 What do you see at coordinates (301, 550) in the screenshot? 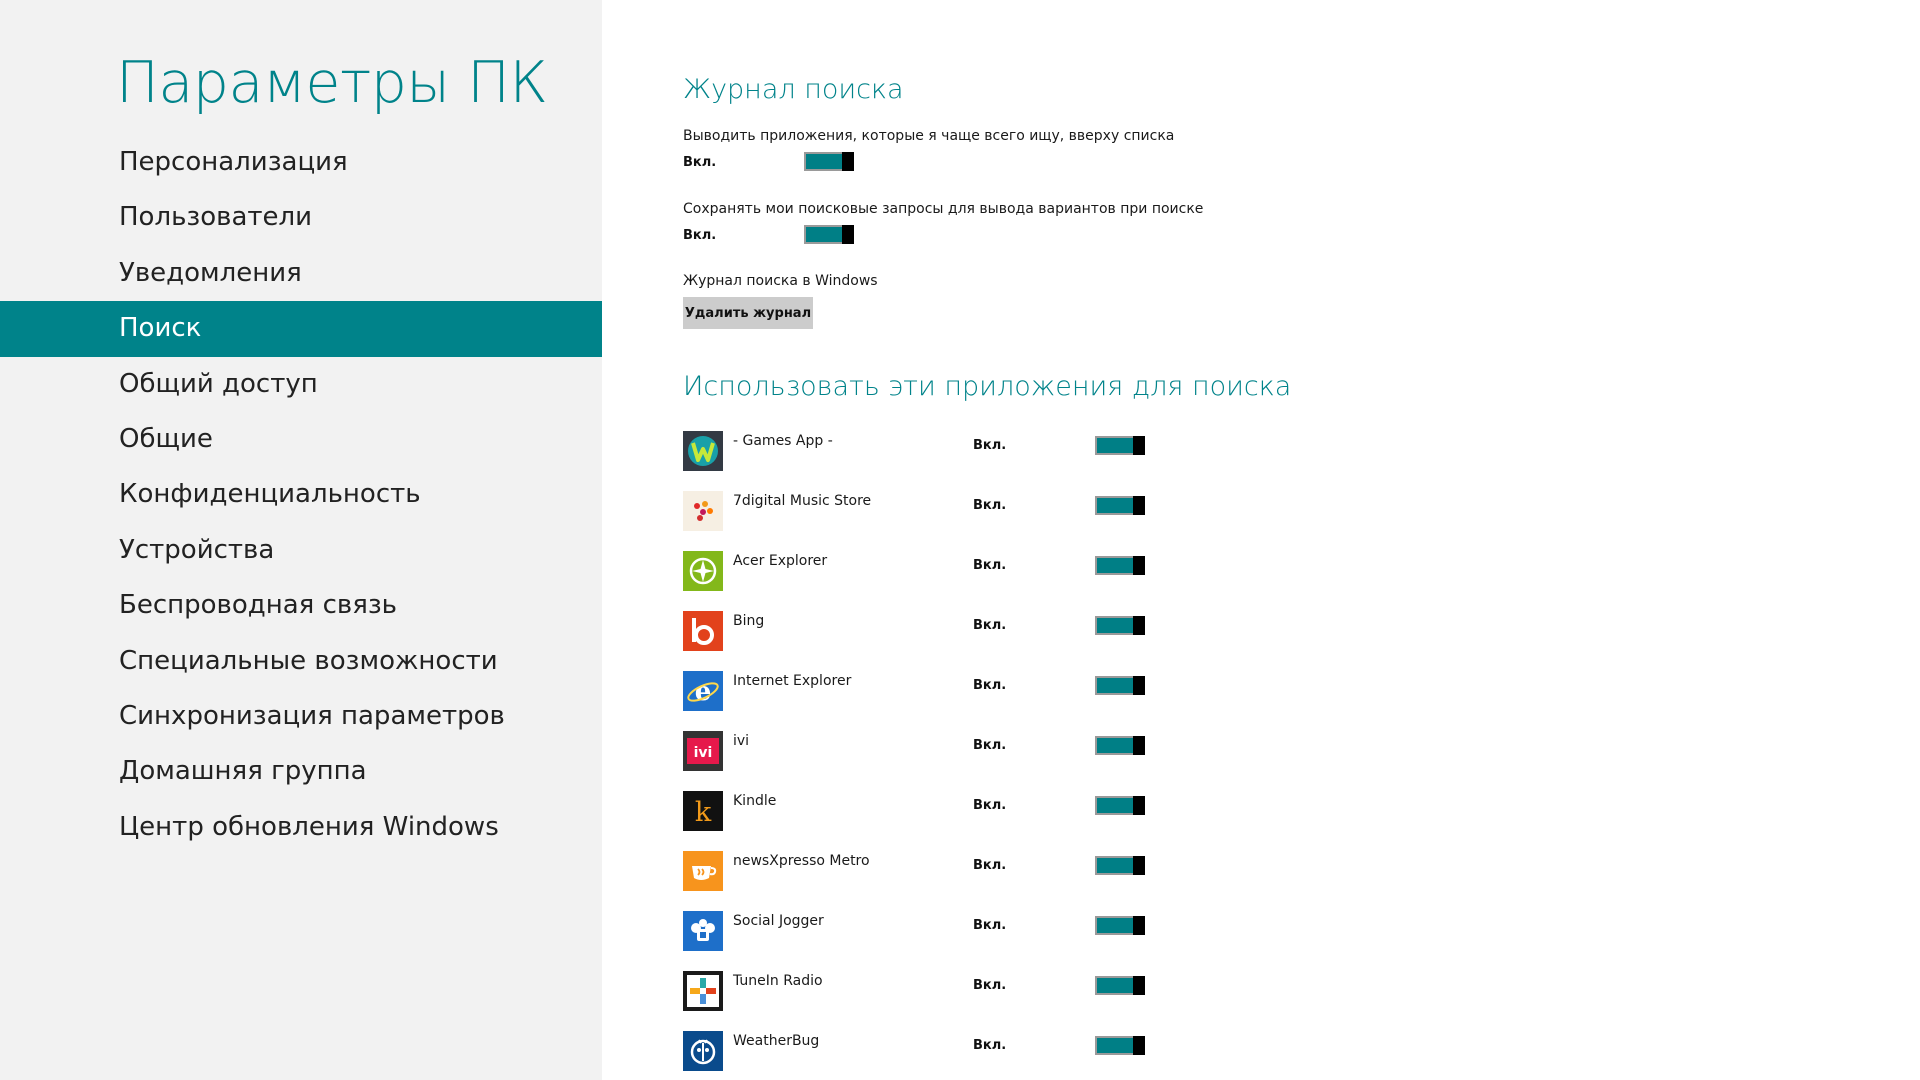
I see `nav-item-devices: Устройства` at bounding box center [301, 550].